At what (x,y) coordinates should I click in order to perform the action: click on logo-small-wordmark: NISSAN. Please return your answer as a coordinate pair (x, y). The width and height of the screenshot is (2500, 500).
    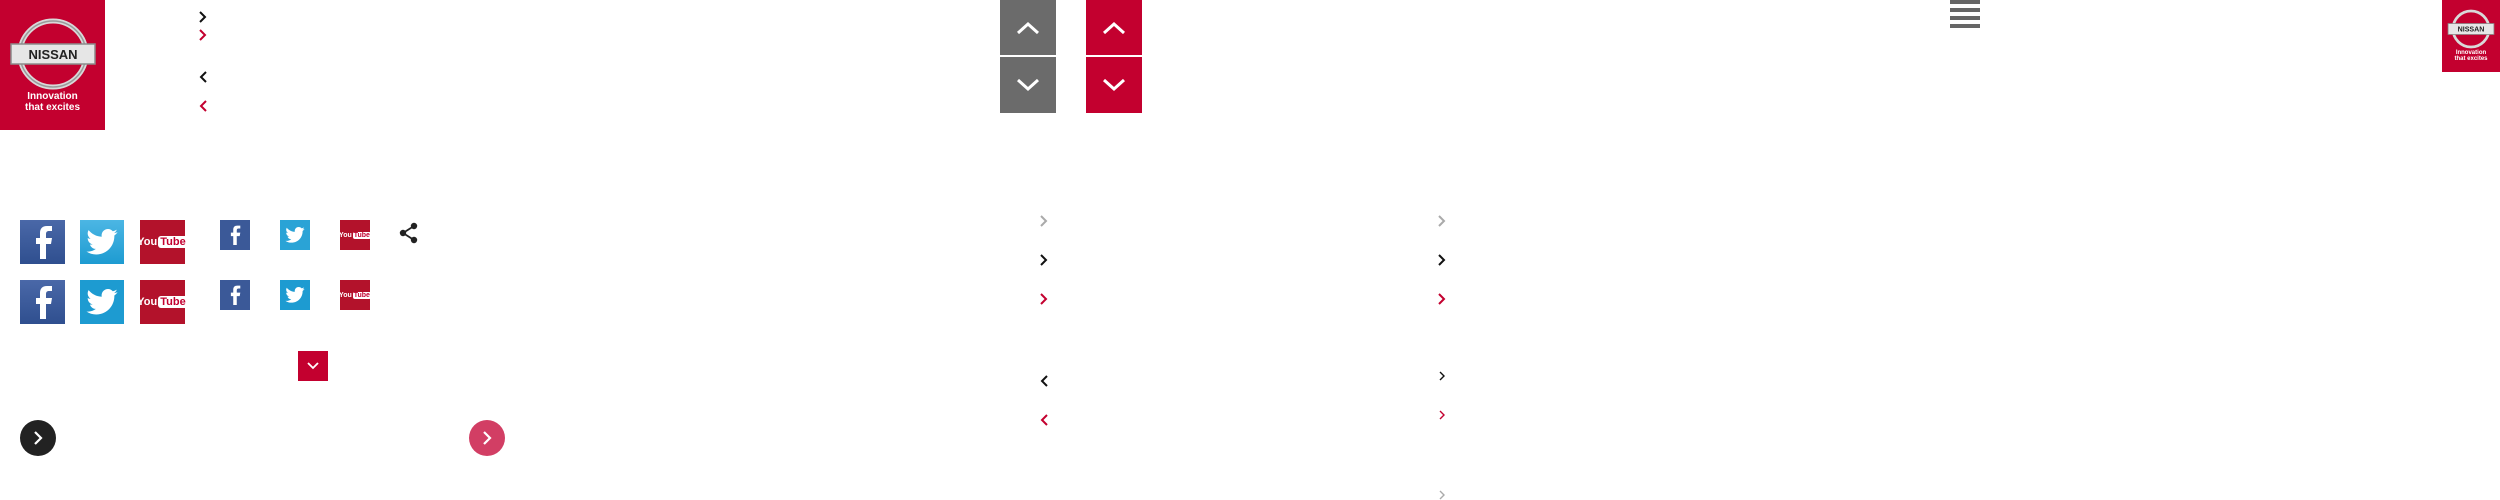
    Looking at the image, I should click on (2471, 30).